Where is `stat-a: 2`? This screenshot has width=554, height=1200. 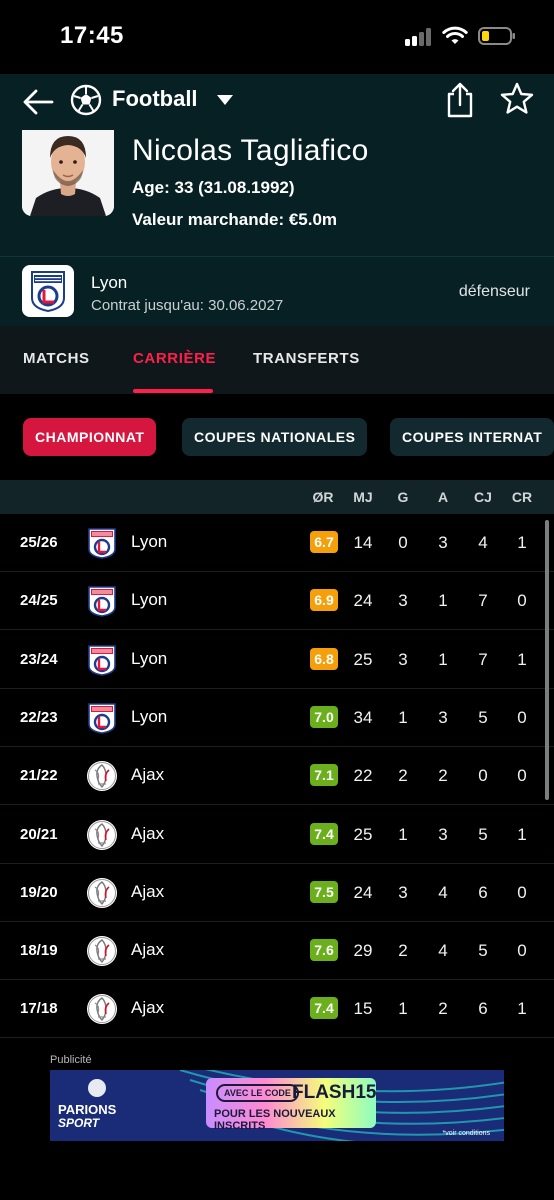
stat-a: 2 is located at coordinates (443, 1009).